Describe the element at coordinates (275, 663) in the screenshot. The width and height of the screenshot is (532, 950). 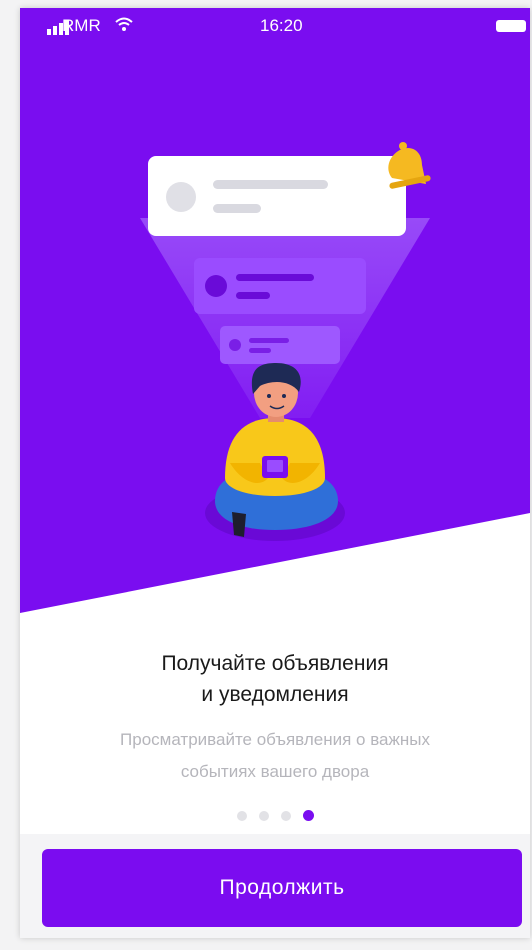
I see `title-line-1: Получайте объявления` at that location.